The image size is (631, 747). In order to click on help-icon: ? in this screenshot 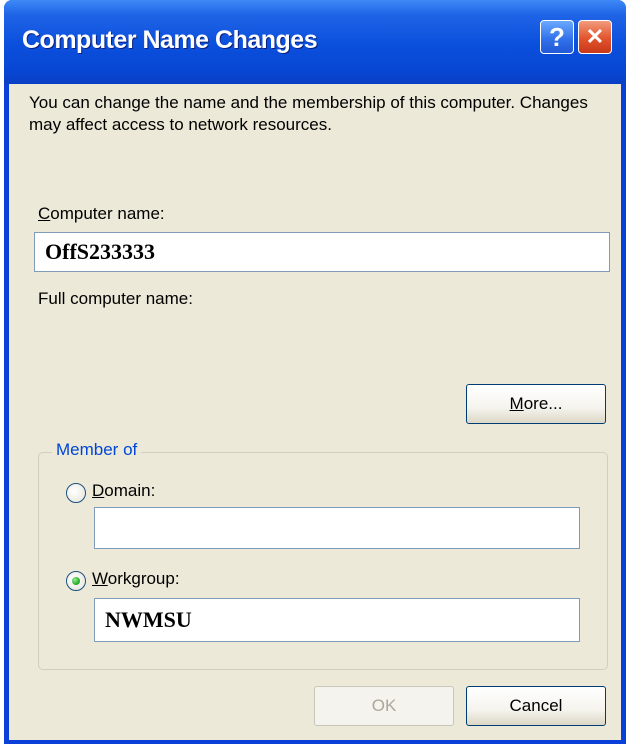, I will do `click(557, 36)`.